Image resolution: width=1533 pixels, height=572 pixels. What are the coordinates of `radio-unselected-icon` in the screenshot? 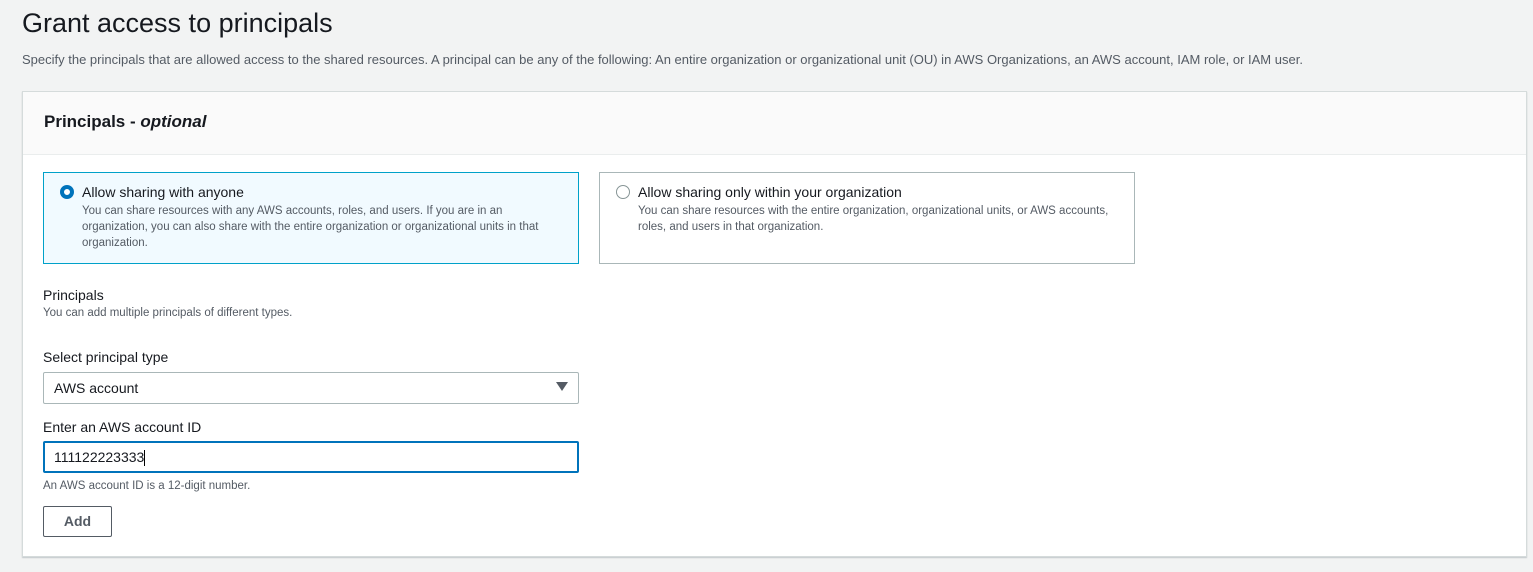 It's located at (623, 192).